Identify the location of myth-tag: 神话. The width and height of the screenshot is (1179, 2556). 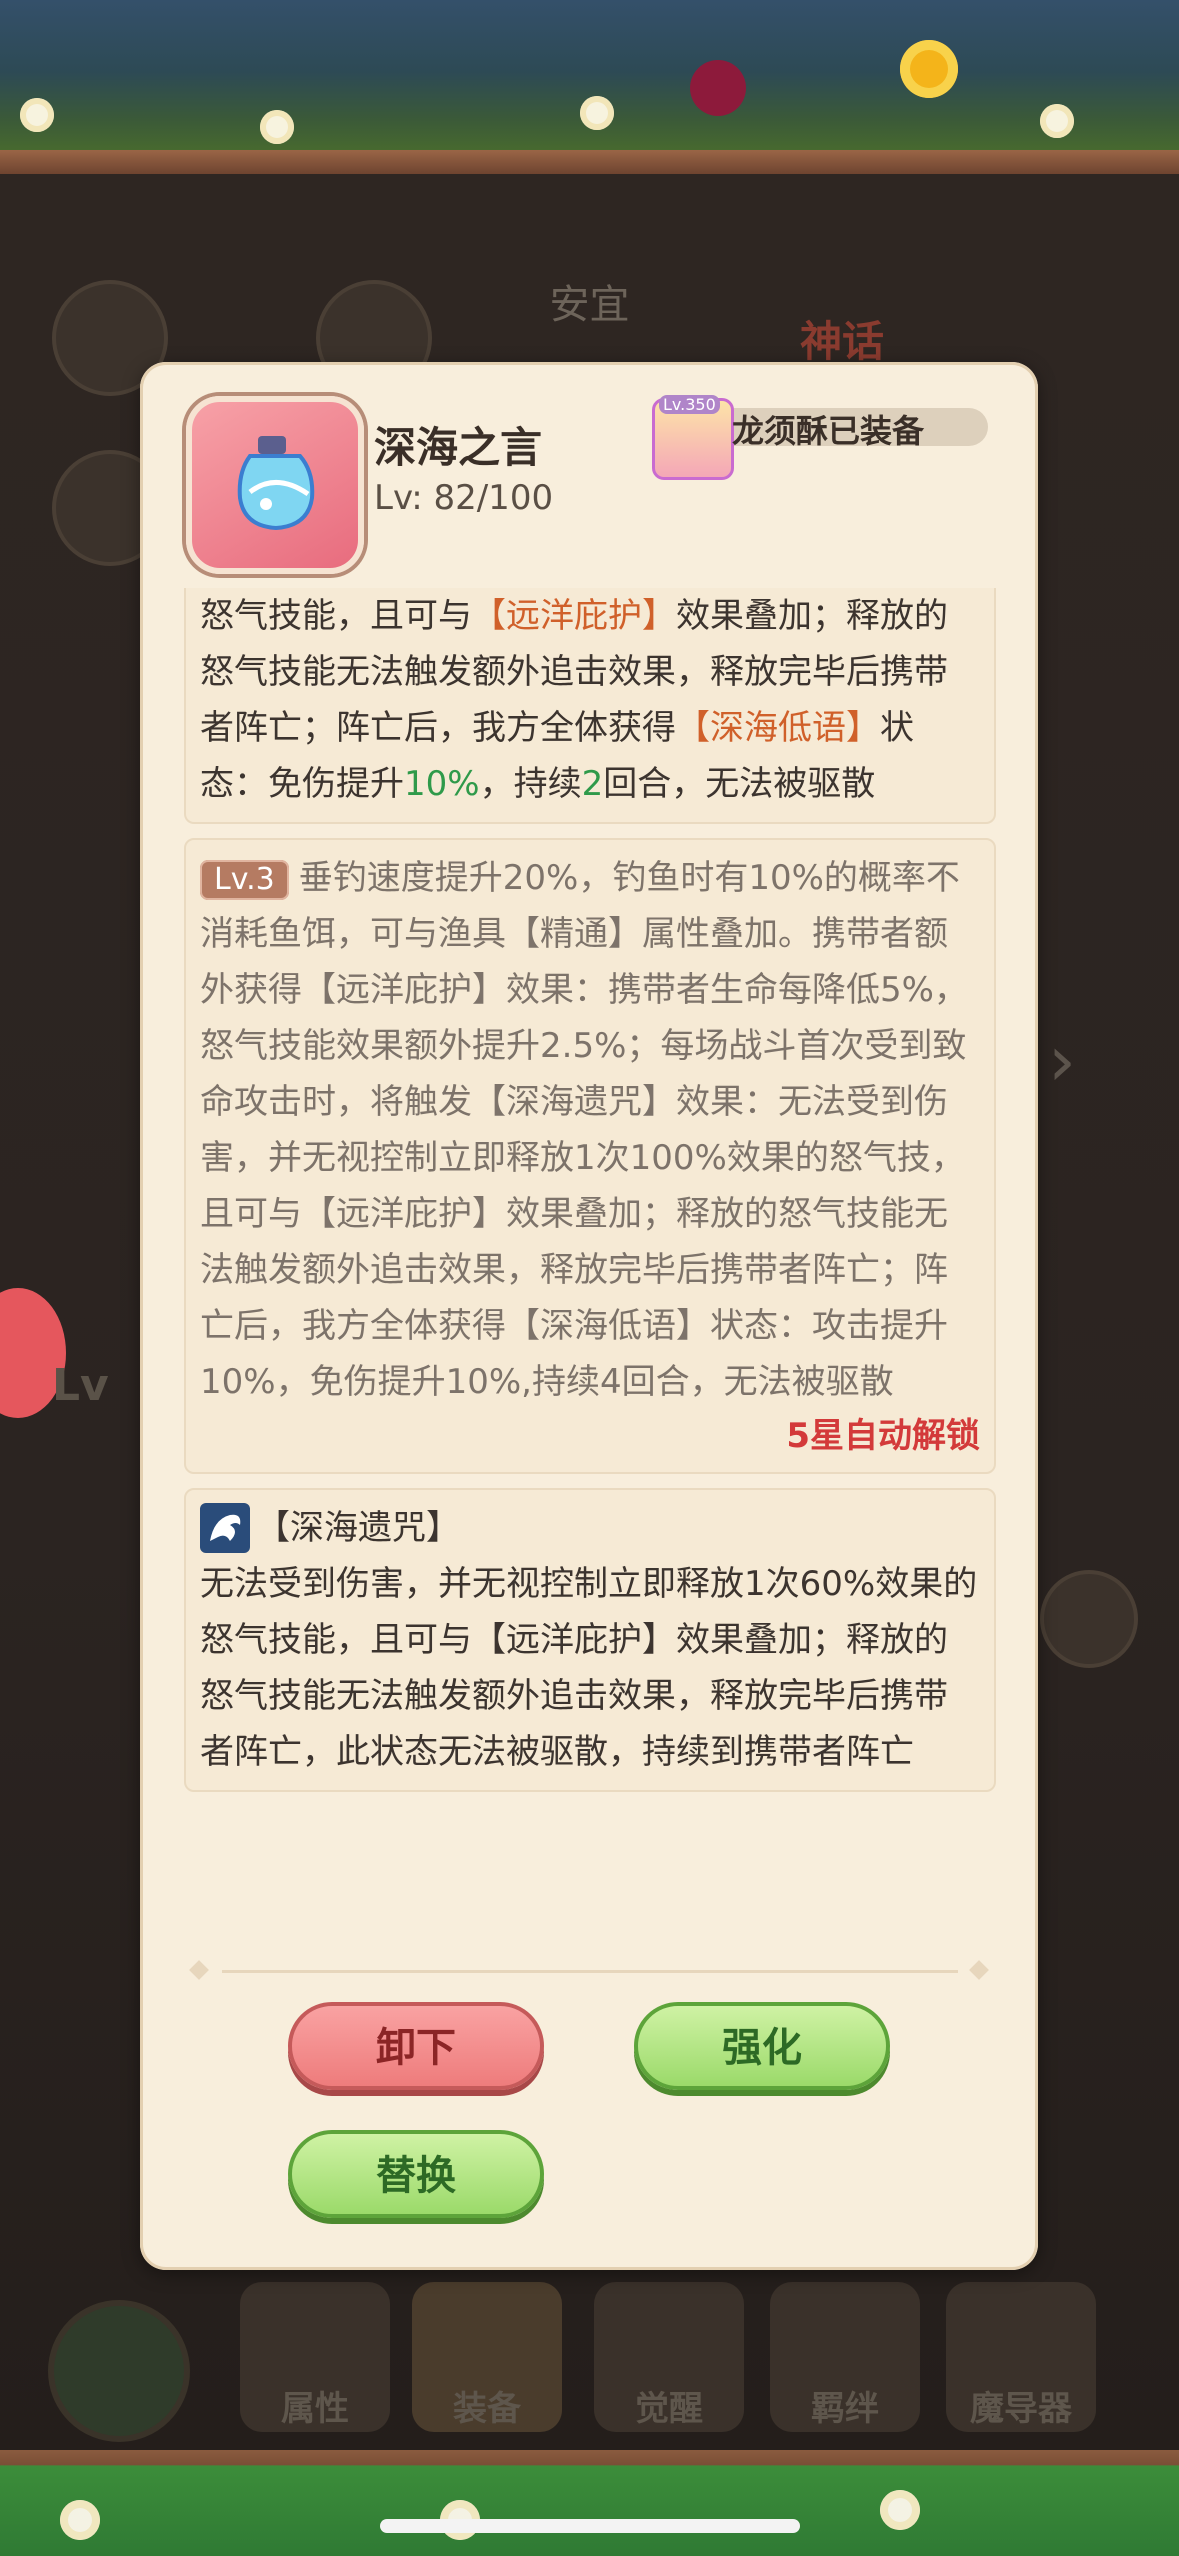
(842, 341).